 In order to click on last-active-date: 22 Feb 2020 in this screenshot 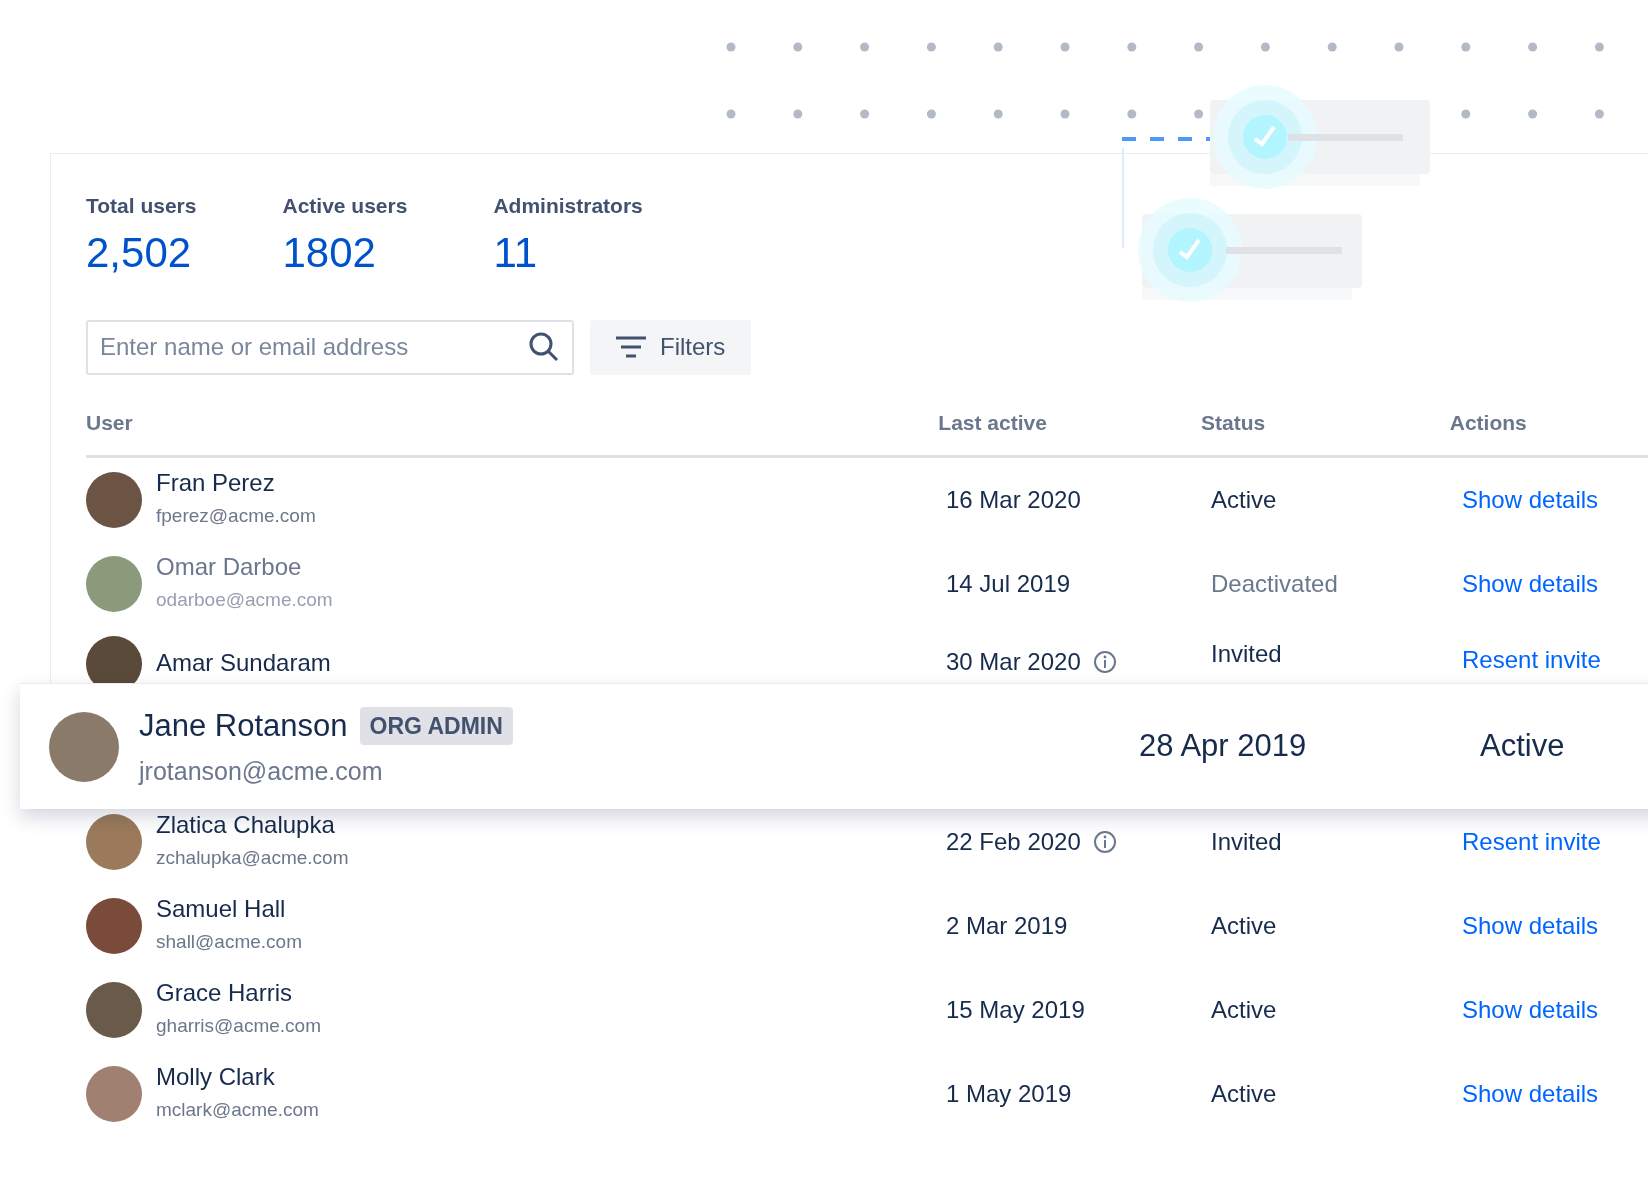, I will do `click(1013, 841)`.